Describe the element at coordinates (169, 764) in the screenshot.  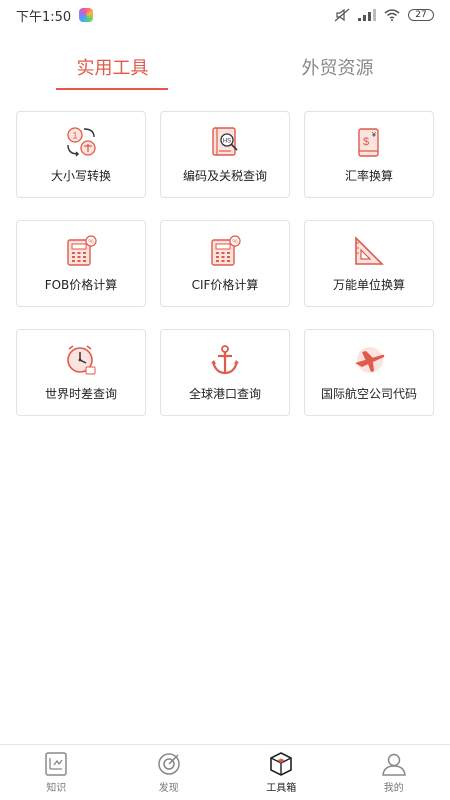
I see `discover-icon` at that location.